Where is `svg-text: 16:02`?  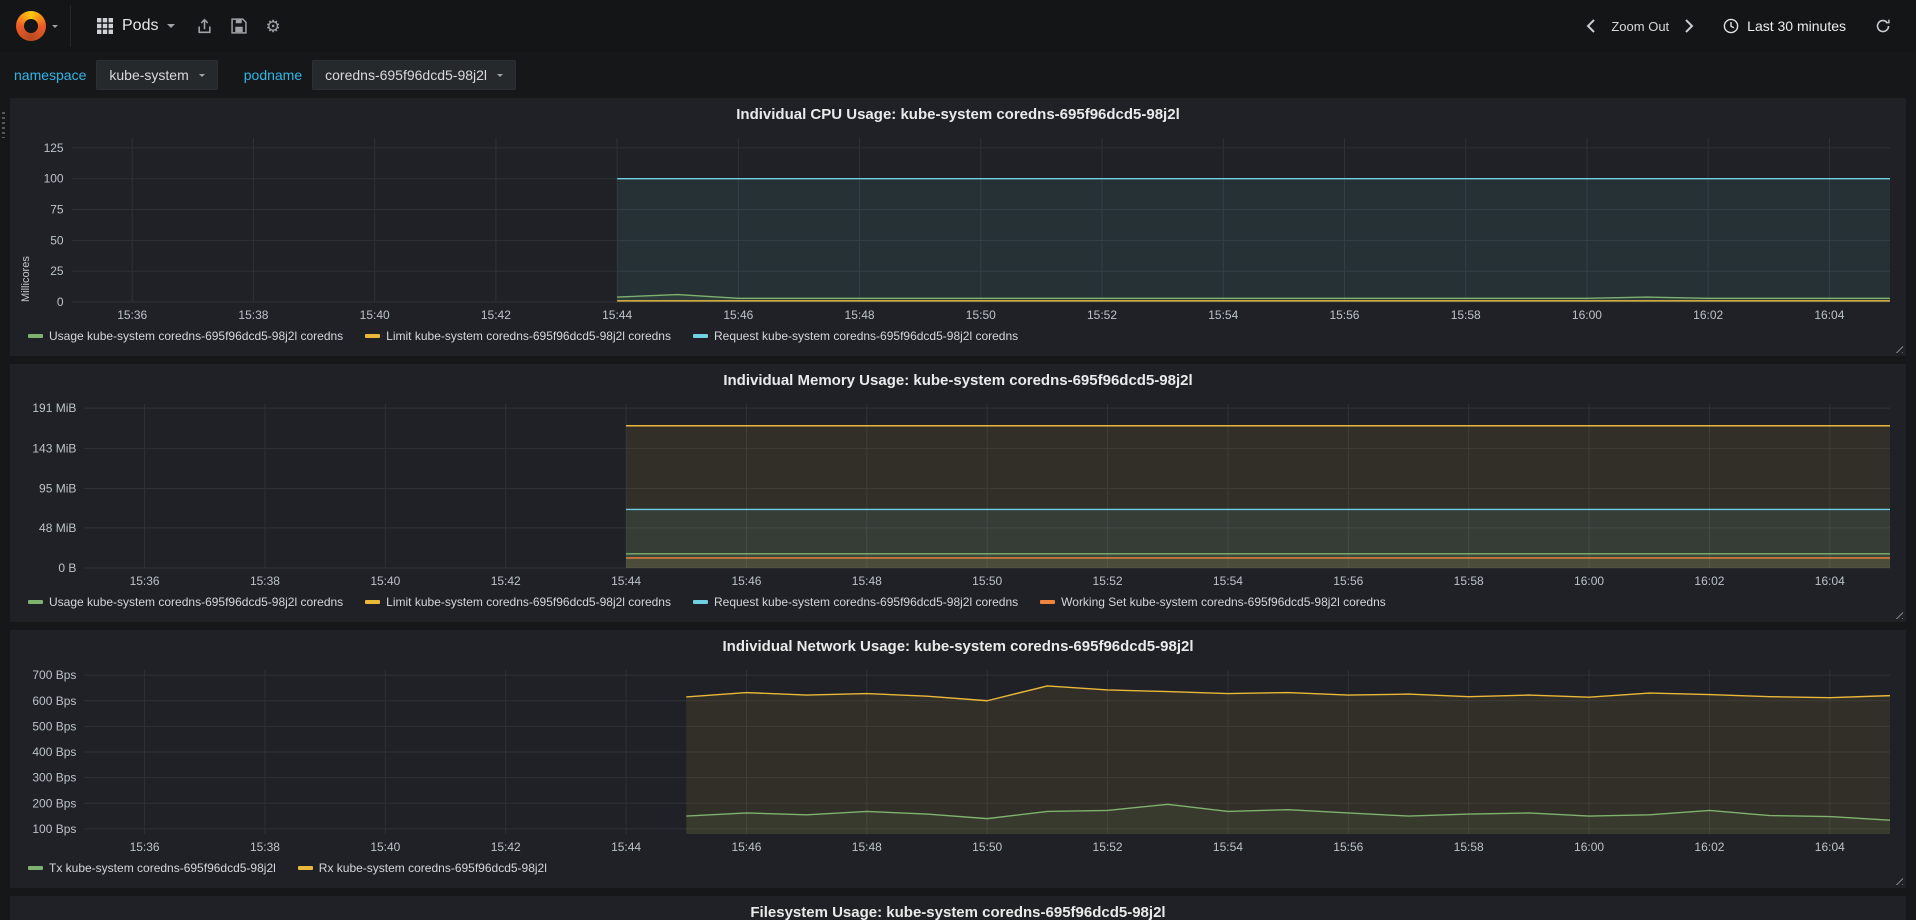 svg-text: 16:02 is located at coordinates (1709, 847).